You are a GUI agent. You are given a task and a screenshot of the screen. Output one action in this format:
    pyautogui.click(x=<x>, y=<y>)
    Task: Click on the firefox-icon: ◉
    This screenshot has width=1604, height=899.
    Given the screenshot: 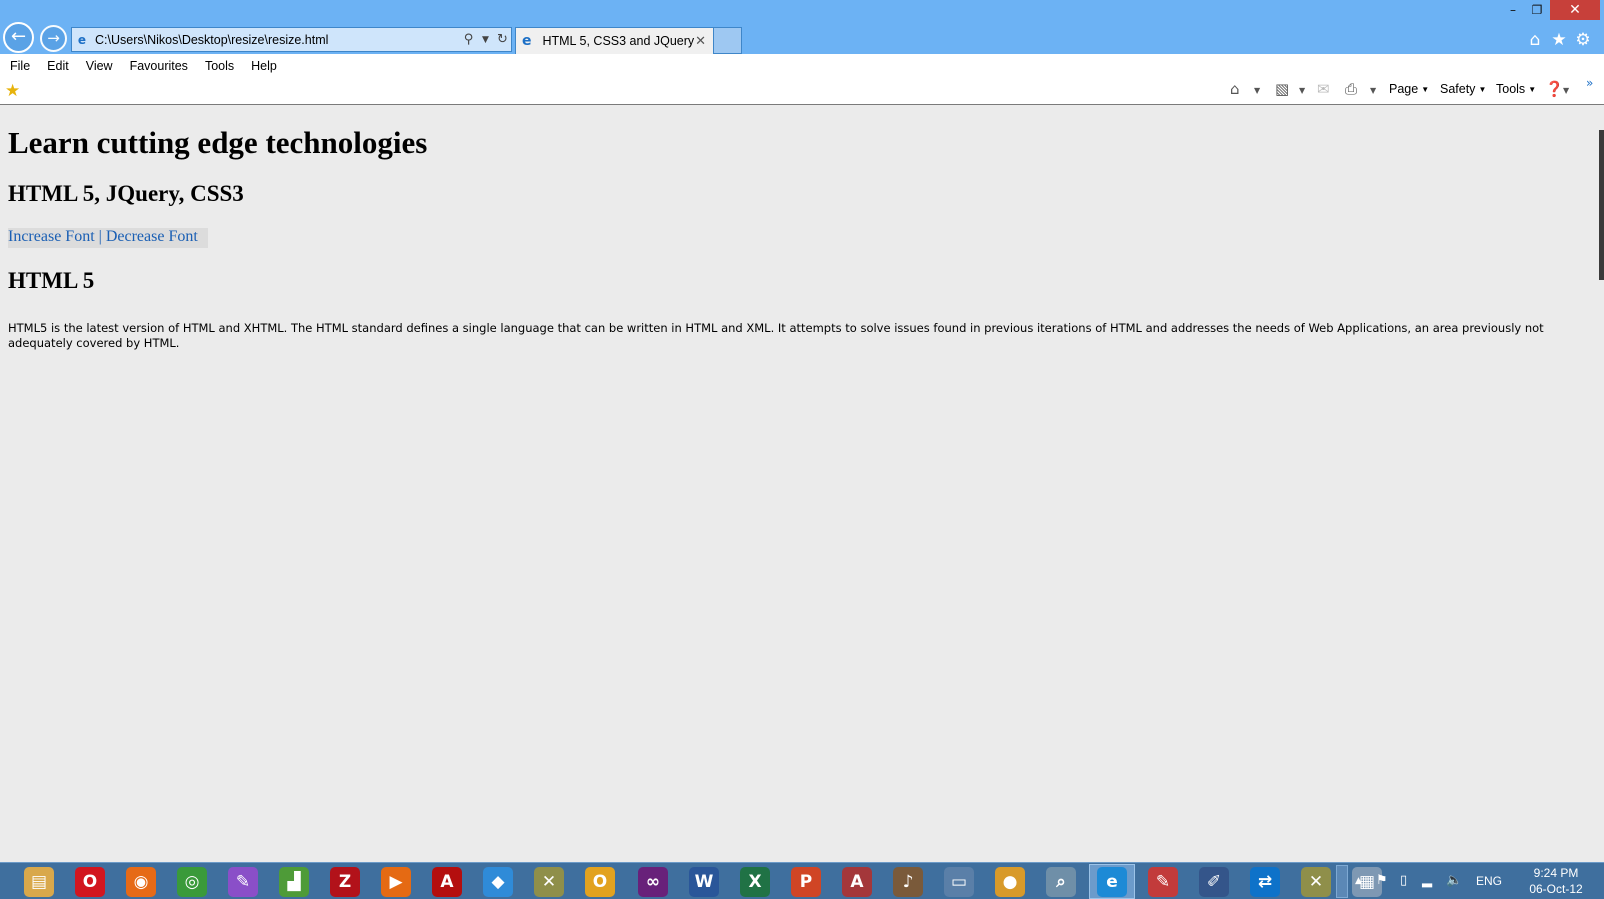 What is the action you would take?
    pyautogui.click(x=141, y=881)
    